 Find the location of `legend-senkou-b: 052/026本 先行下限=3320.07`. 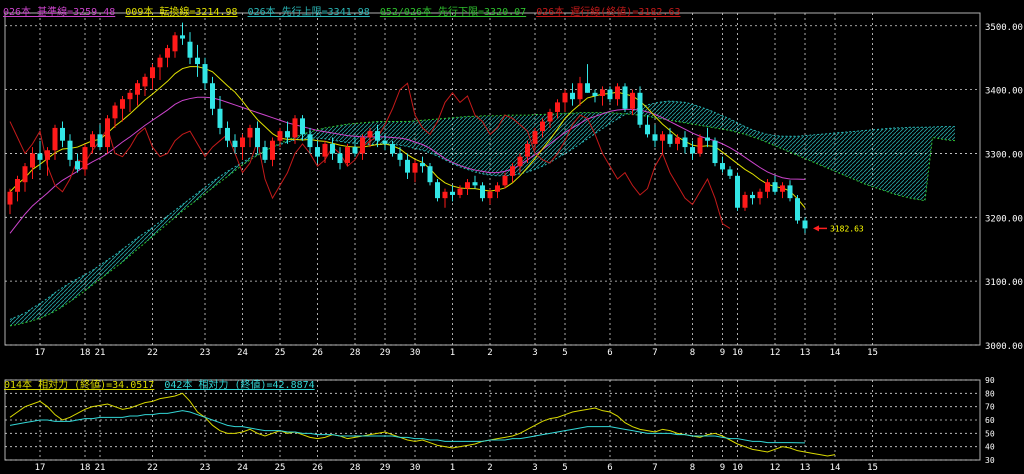

legend-senkou-b: 052/026本 先行下限=3320.07 is located at coordinates (453, 12).